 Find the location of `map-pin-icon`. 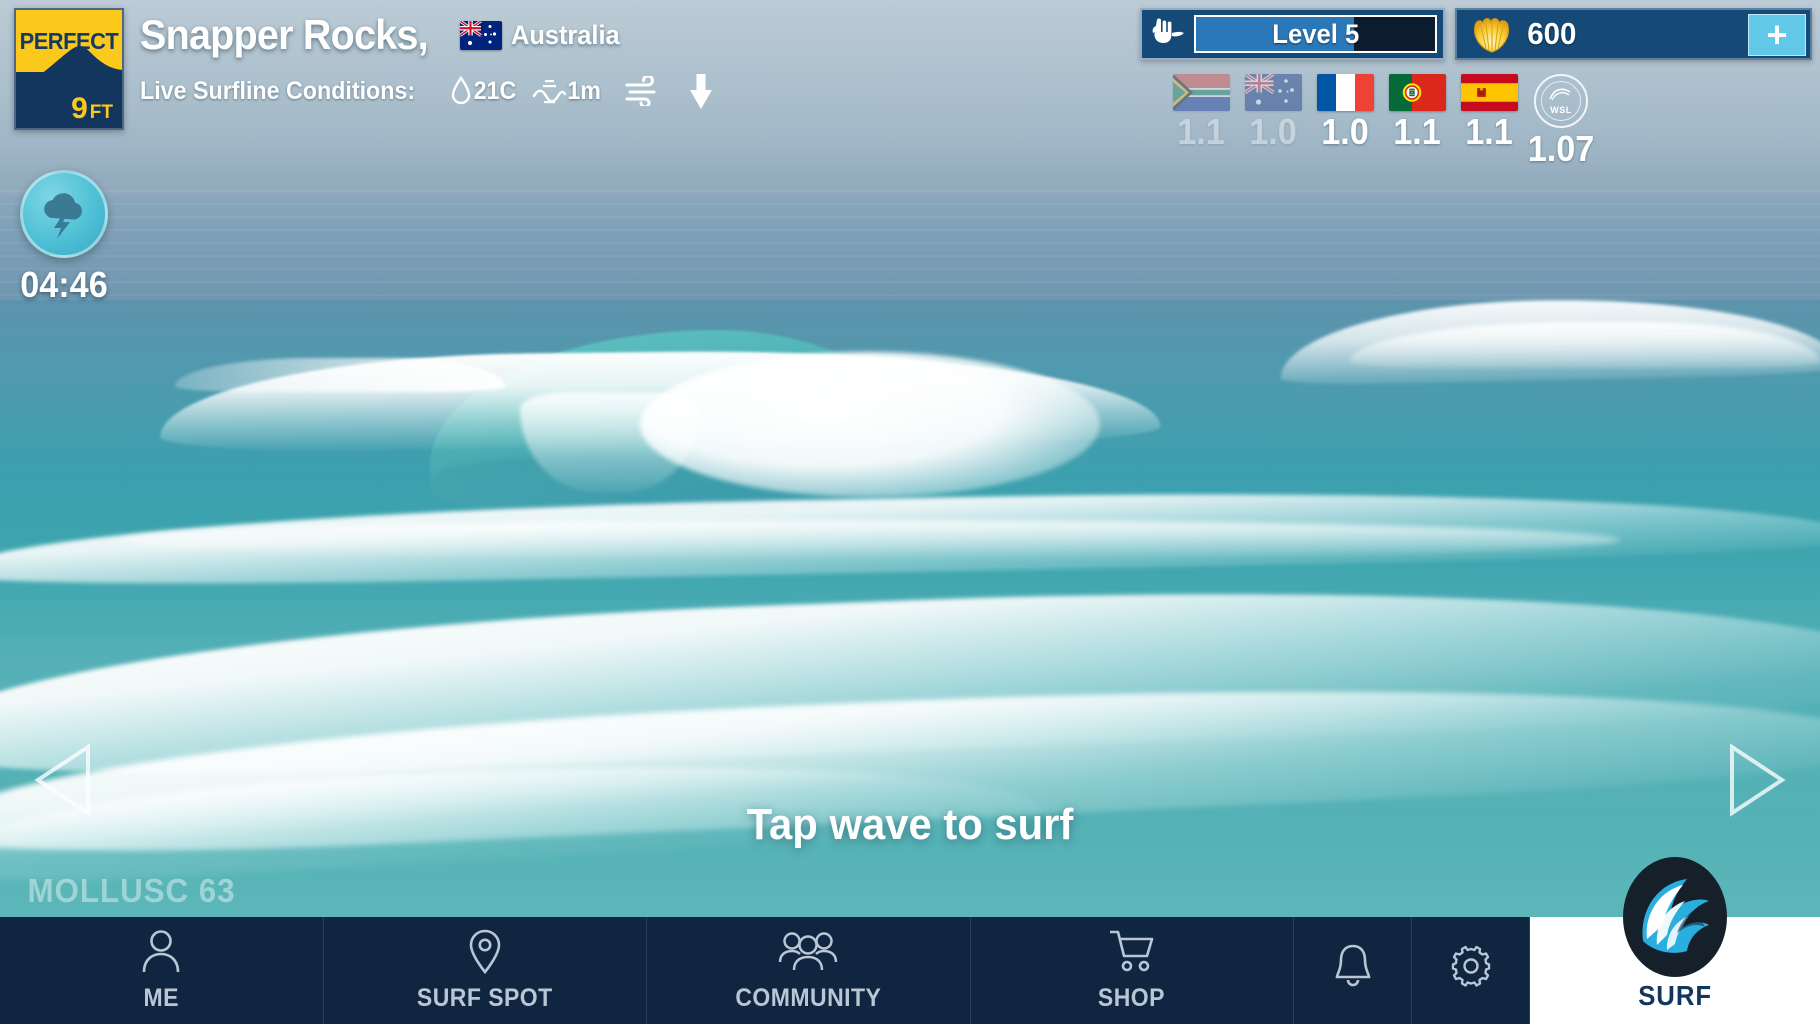

map-pin-icon is located at coordinates (485, 953).